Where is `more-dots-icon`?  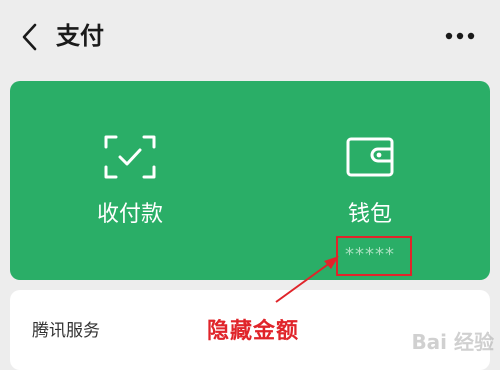 more-dots-icon is located at coordinates (460, 36).